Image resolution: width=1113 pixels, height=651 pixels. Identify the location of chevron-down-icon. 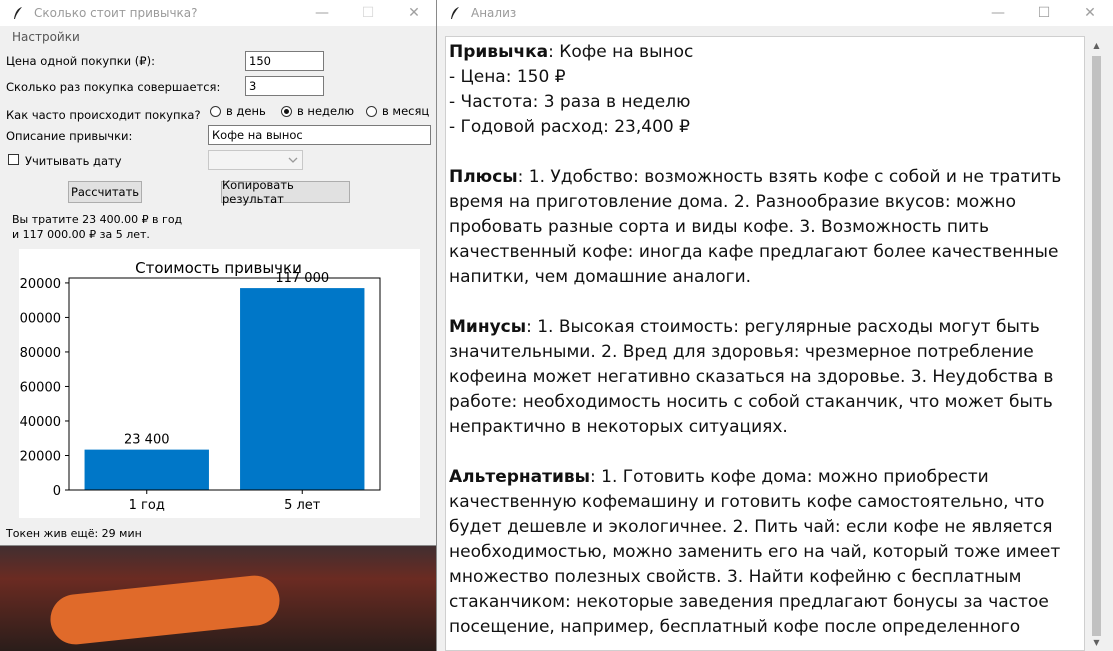
(293, 160).